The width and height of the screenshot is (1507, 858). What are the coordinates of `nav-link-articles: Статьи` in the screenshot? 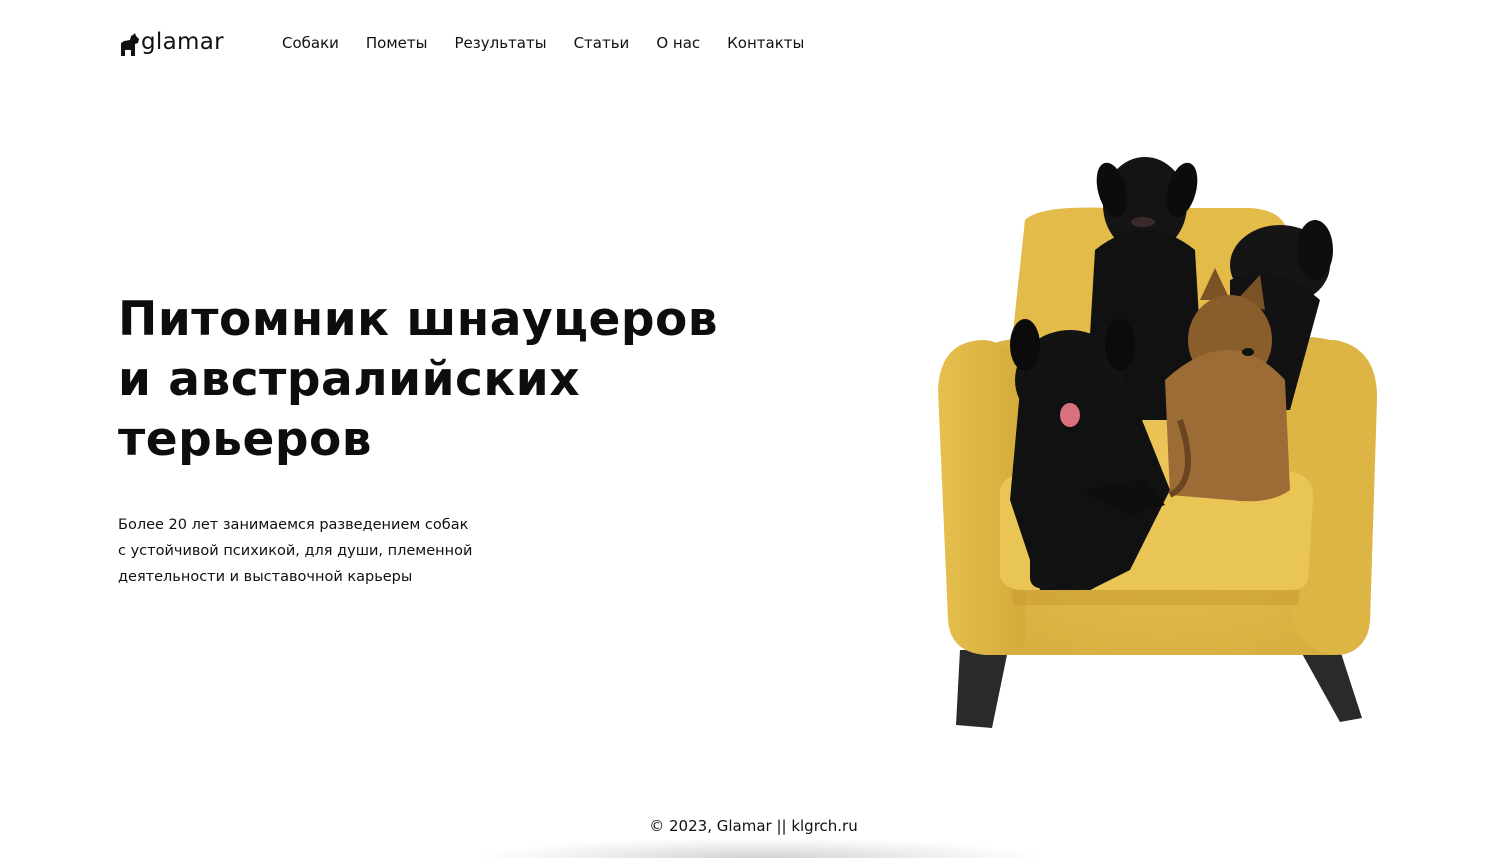 It's located at (602, 43).